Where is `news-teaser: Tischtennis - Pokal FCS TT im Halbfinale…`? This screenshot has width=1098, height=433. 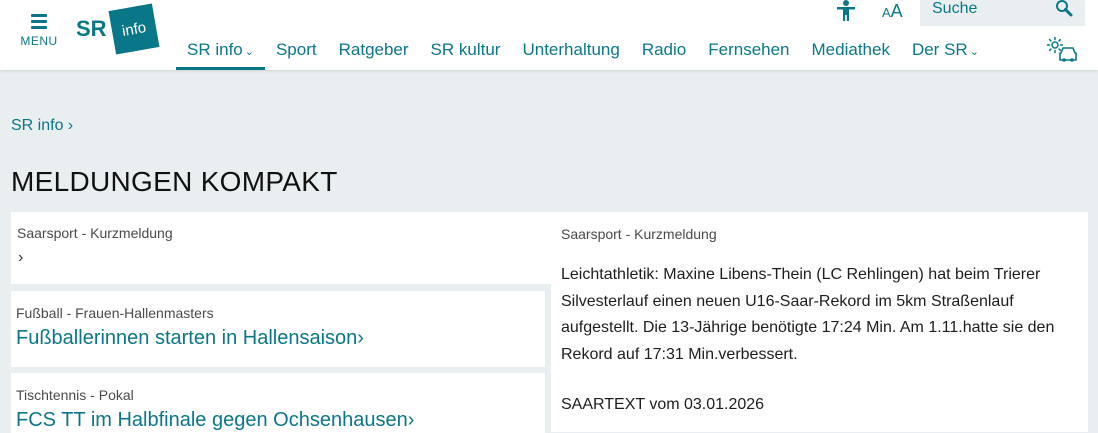 news-teaser: Tischtennis - Pokal FCS TT im Halbfinale… is located at coordinates (278, 403).